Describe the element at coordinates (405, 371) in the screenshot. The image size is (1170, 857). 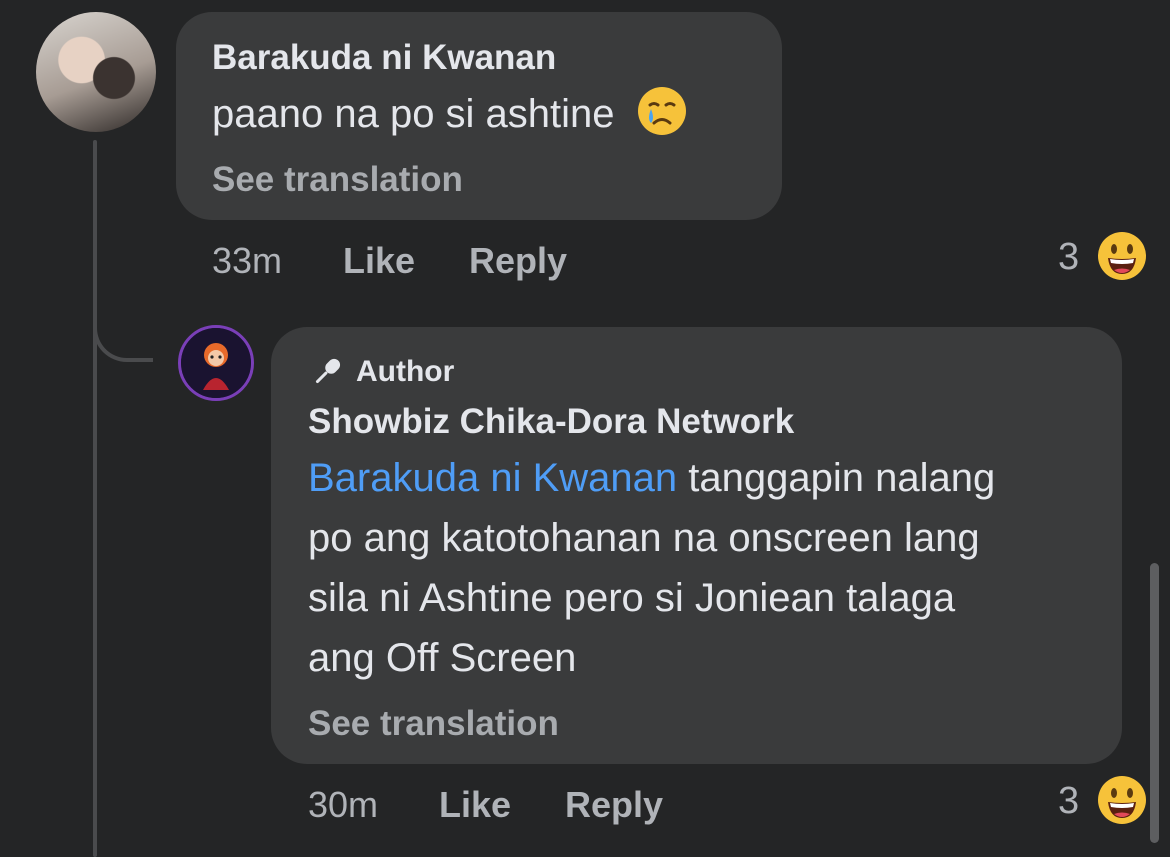
I see `author-badge-label: Author` at that location.